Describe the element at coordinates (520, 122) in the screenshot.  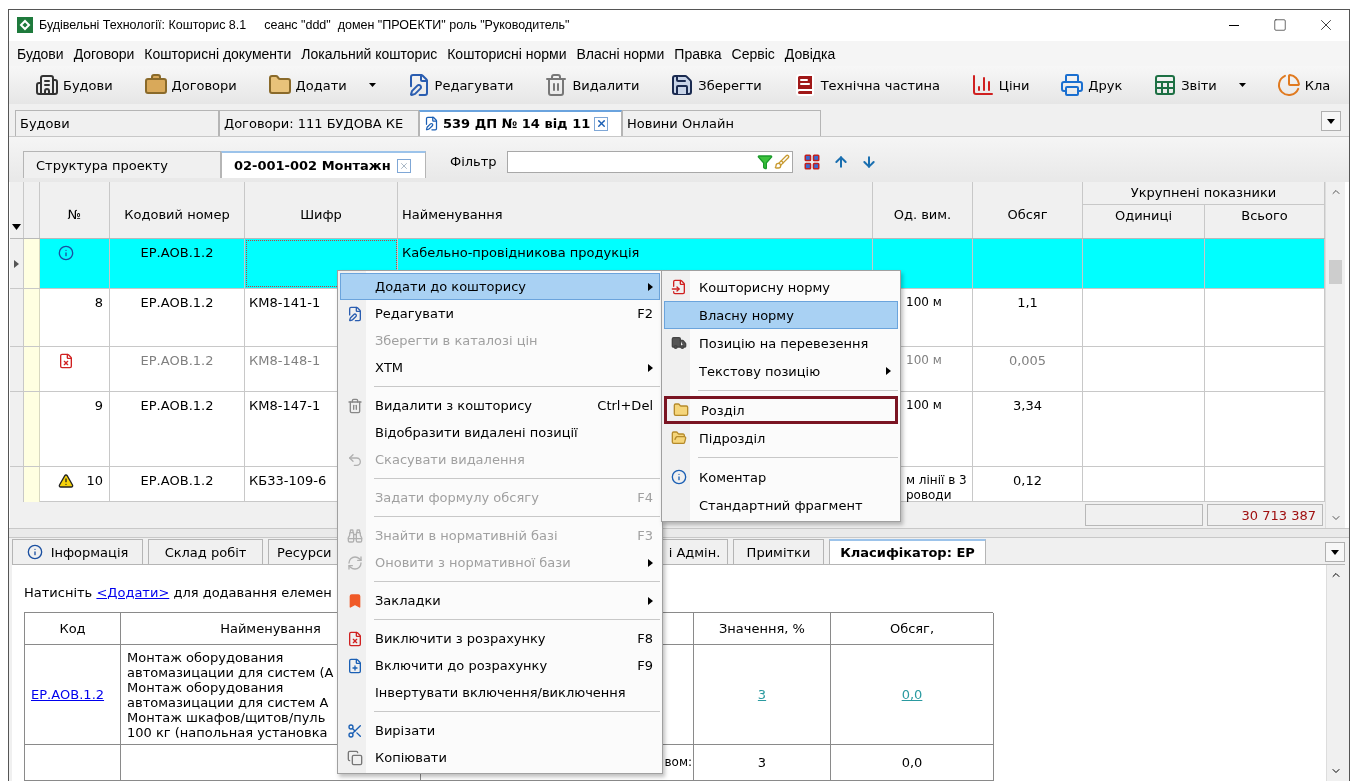
I see `document-tab: 539 ДП № 14 від 11` at that location.